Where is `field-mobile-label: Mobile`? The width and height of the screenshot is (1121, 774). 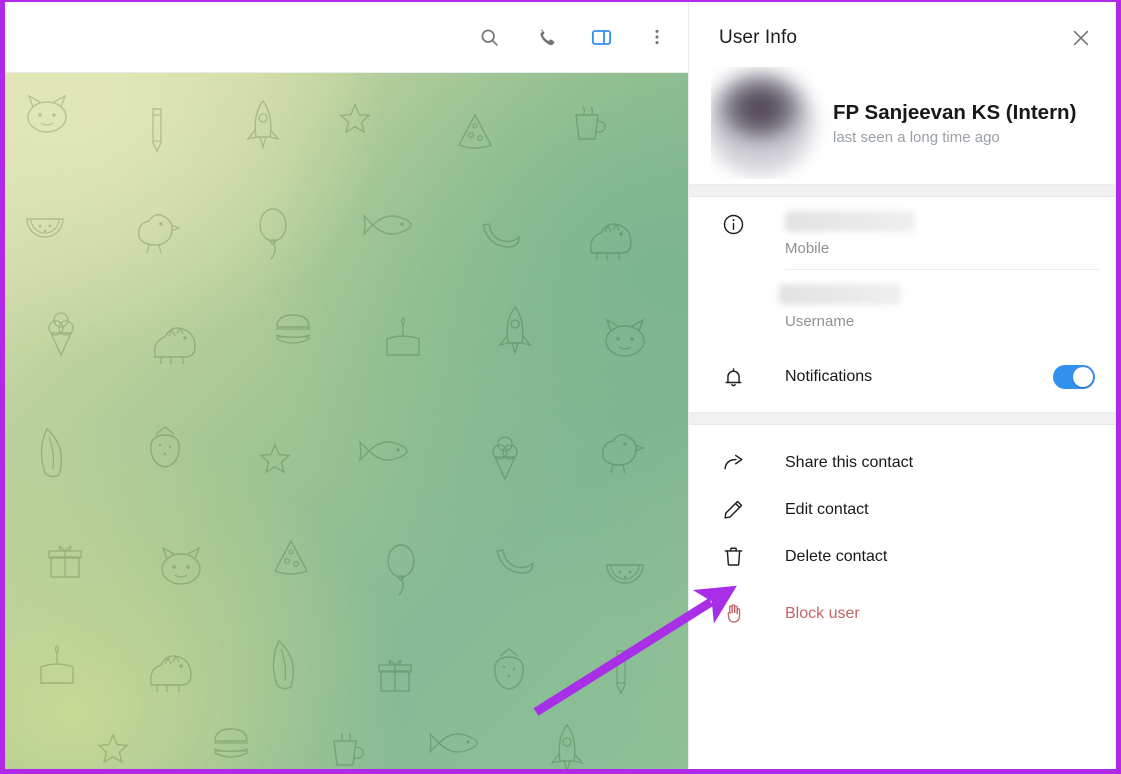
field-mobile-label: Mobile is located at coordinates (807, 248).